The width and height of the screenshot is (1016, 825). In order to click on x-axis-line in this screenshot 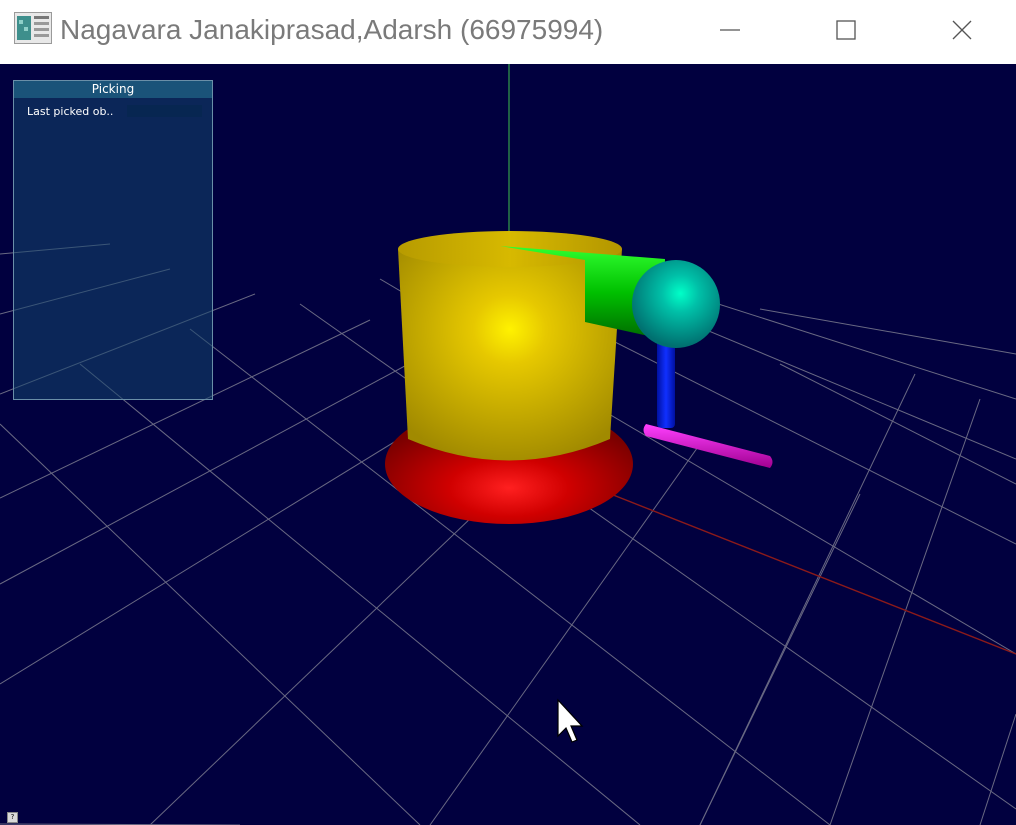, I will do `click(787, 564)`.